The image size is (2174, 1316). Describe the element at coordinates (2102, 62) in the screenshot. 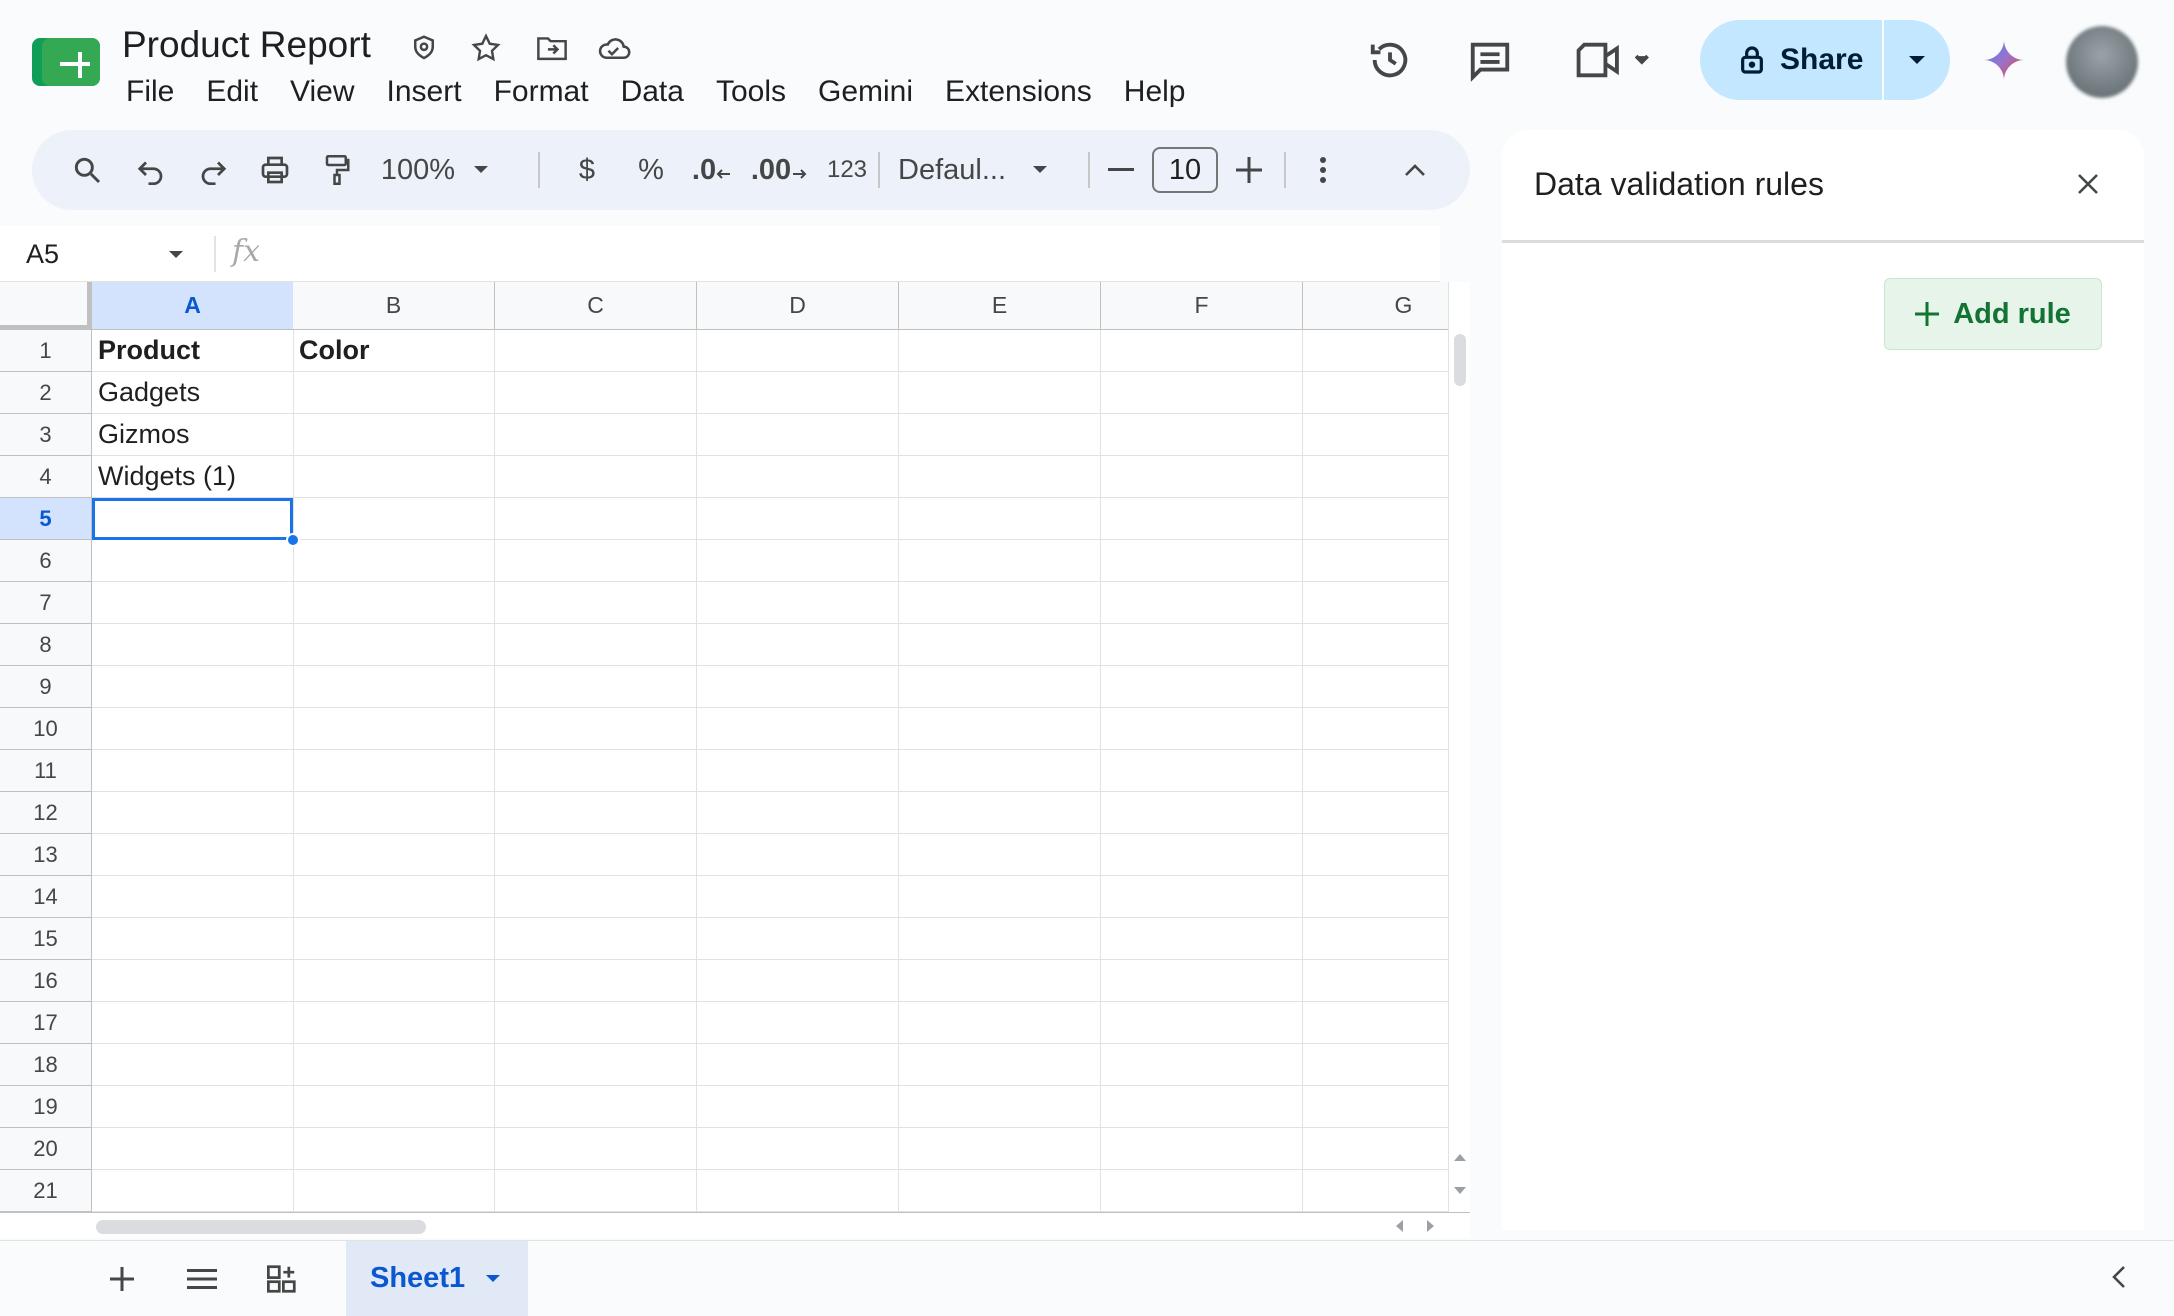

I see `avatar` at that location.